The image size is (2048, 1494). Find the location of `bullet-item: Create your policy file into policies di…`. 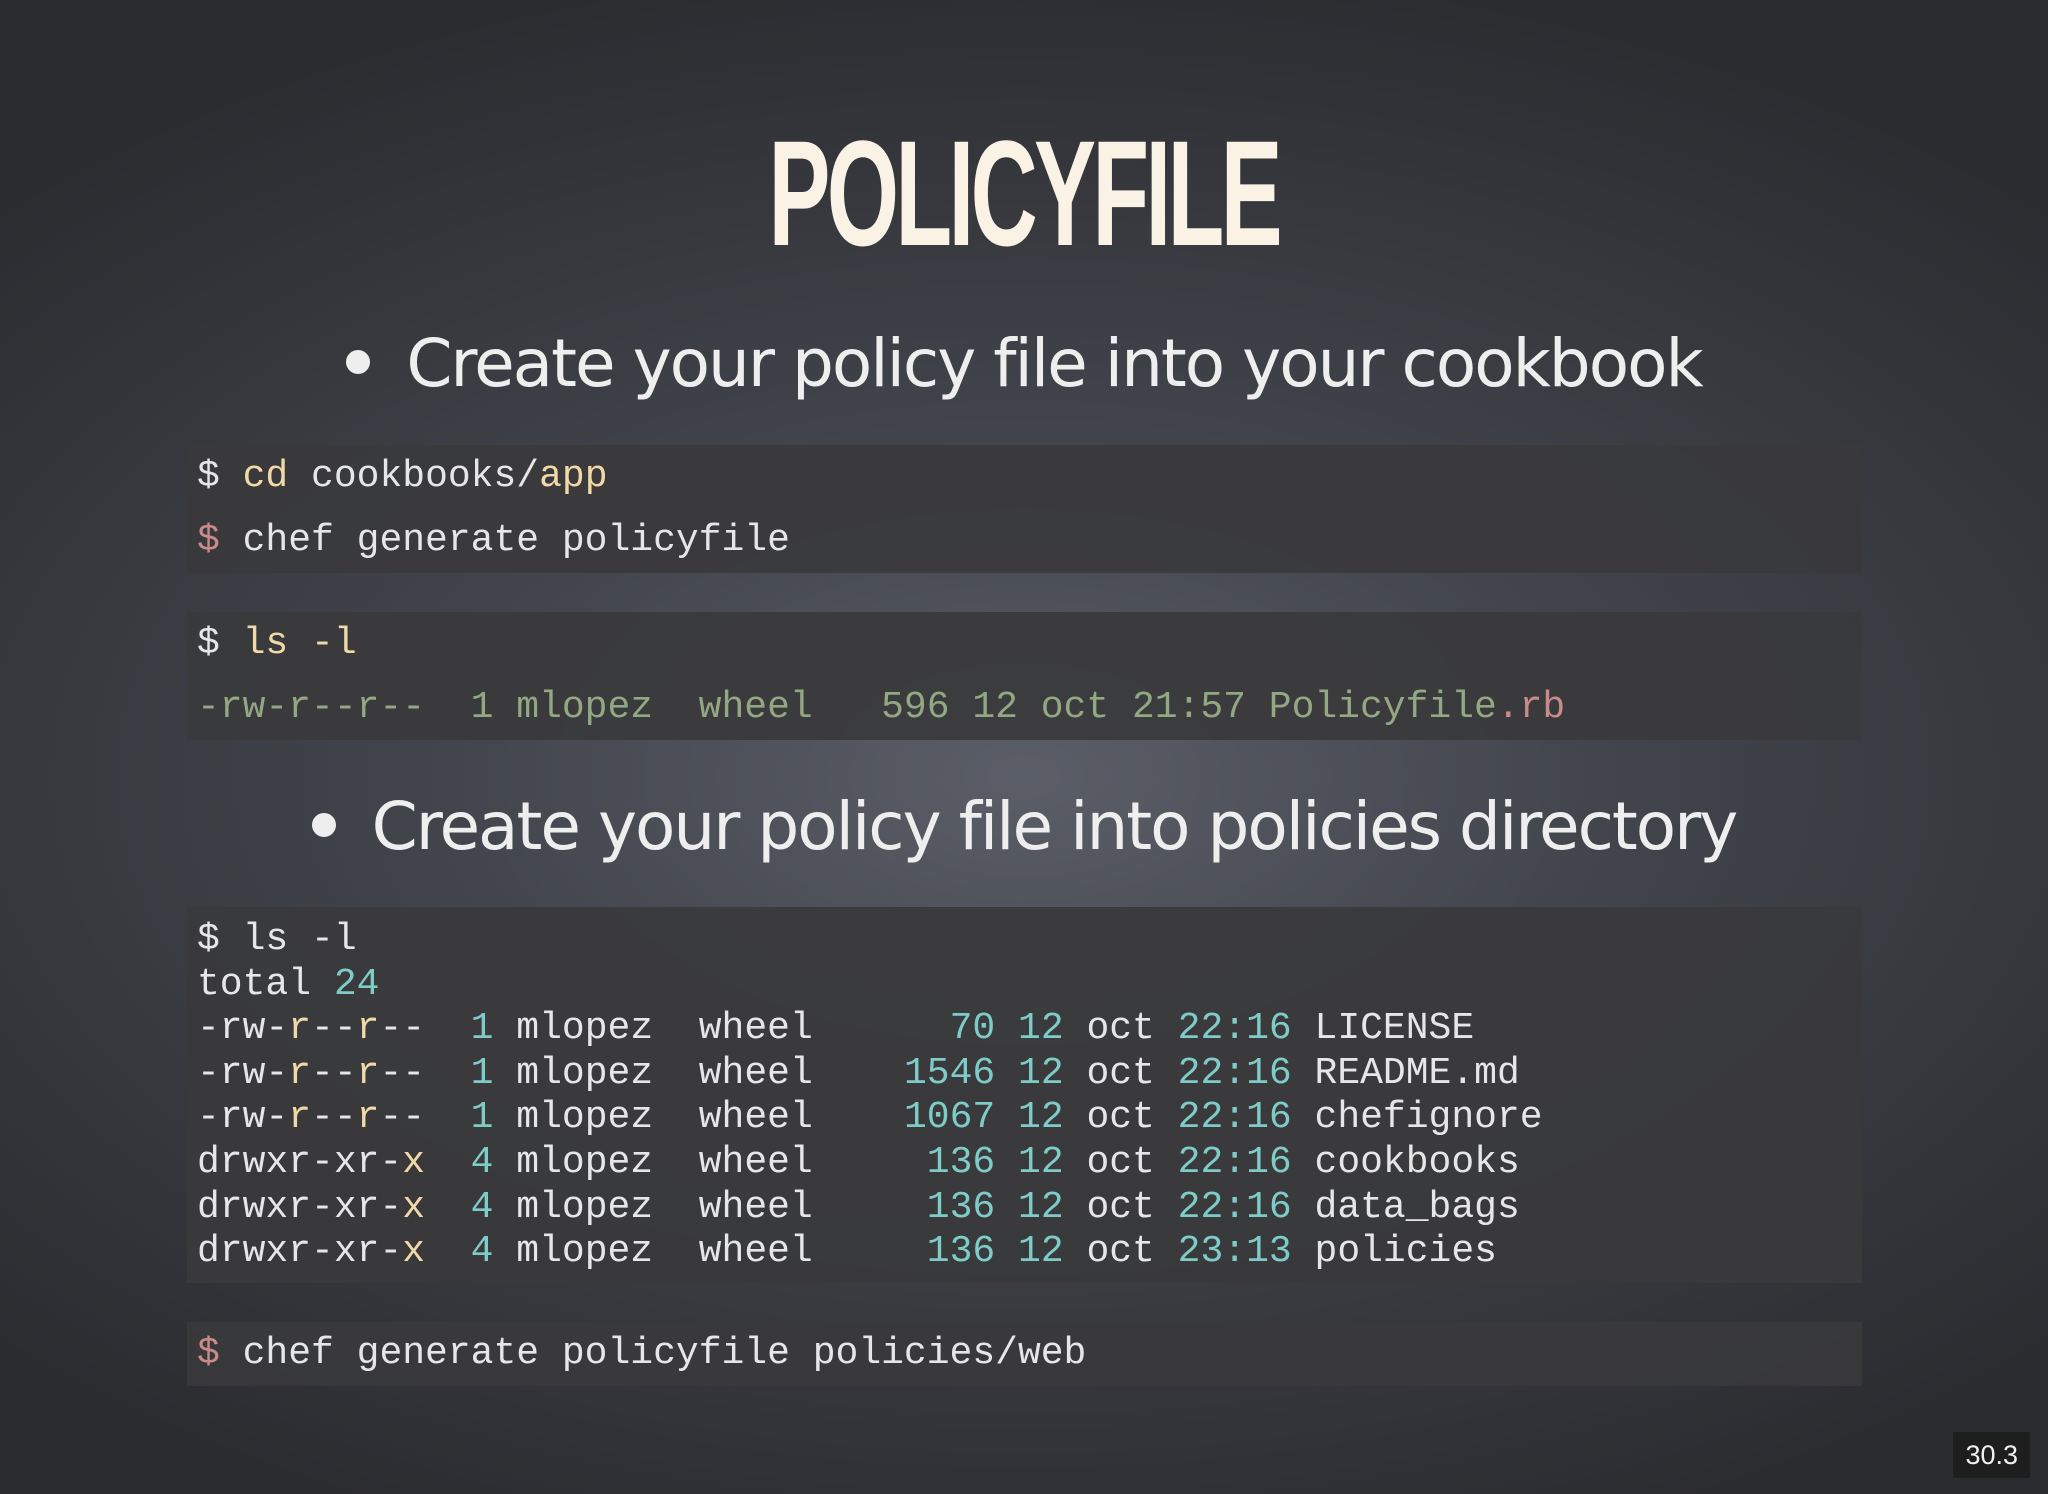

bullet-item: Create your policy file into policies di… is located at coordinates (1024, 827).